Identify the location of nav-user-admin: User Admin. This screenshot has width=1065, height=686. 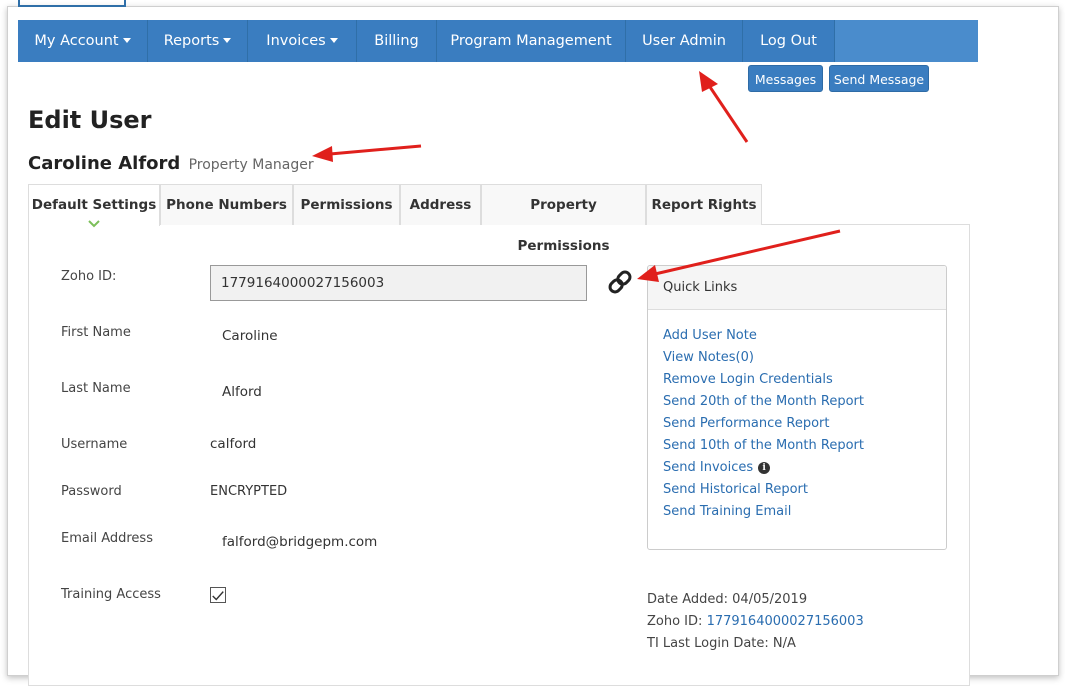
(684, 41).